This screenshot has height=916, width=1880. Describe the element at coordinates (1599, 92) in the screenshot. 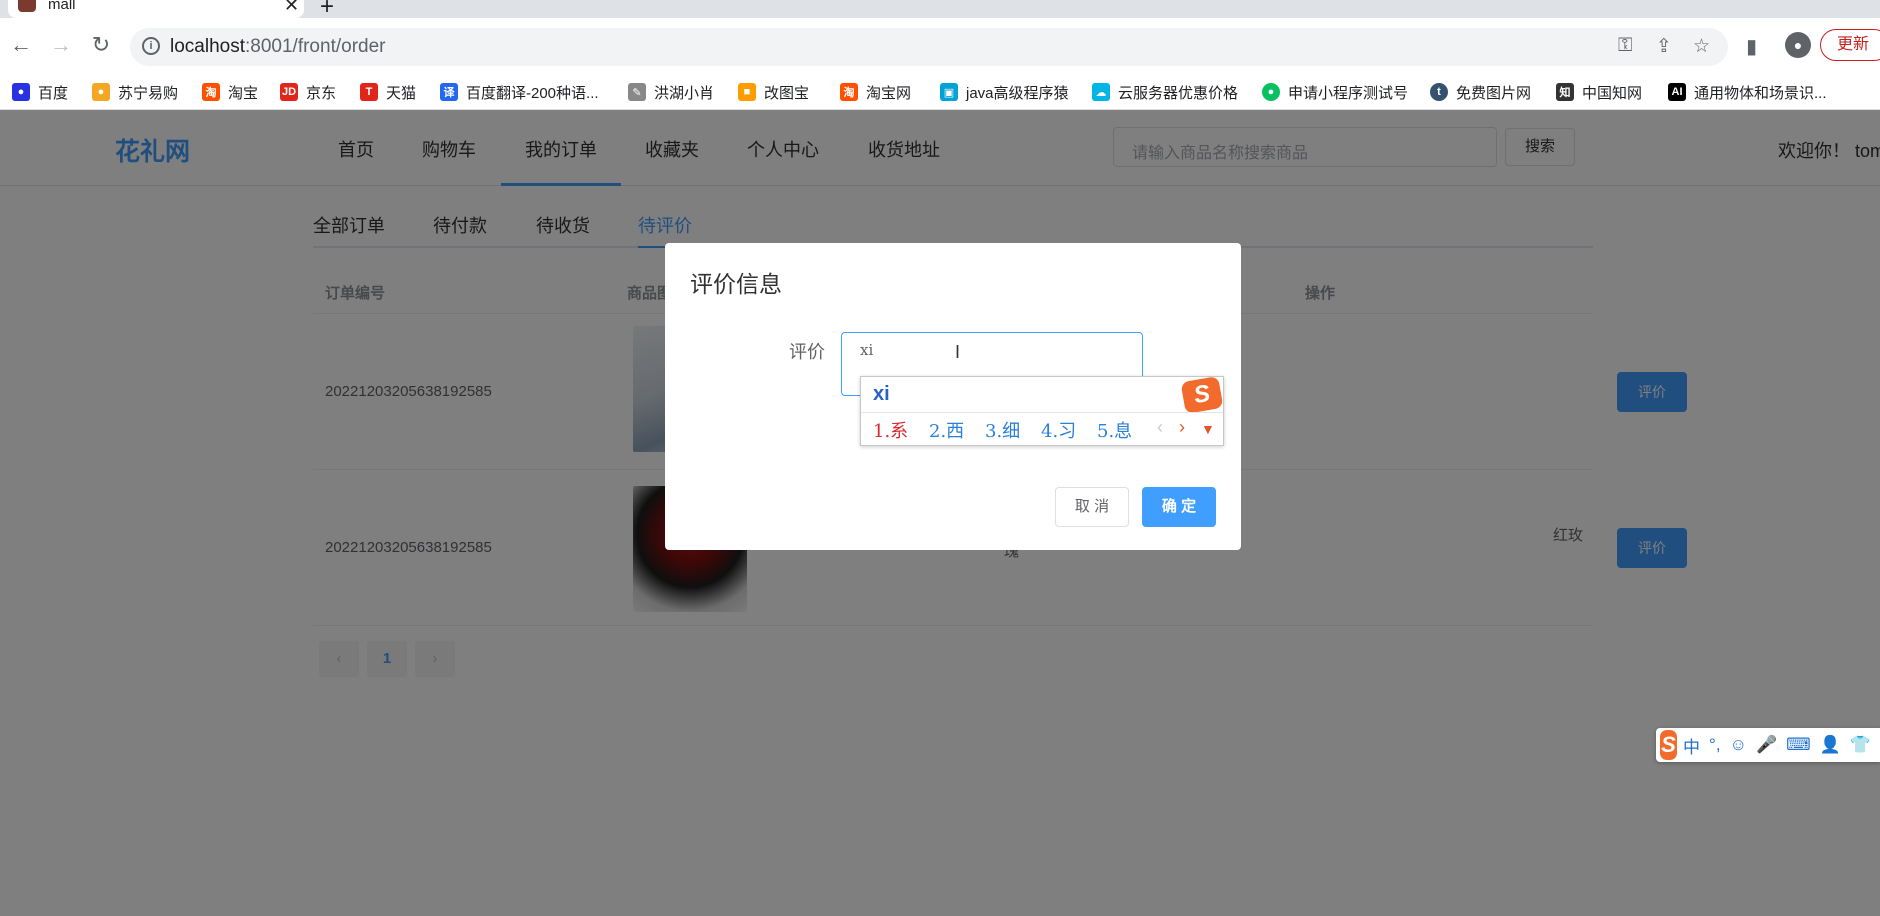

I see `bookmark-item: 知中国知网` at that location.